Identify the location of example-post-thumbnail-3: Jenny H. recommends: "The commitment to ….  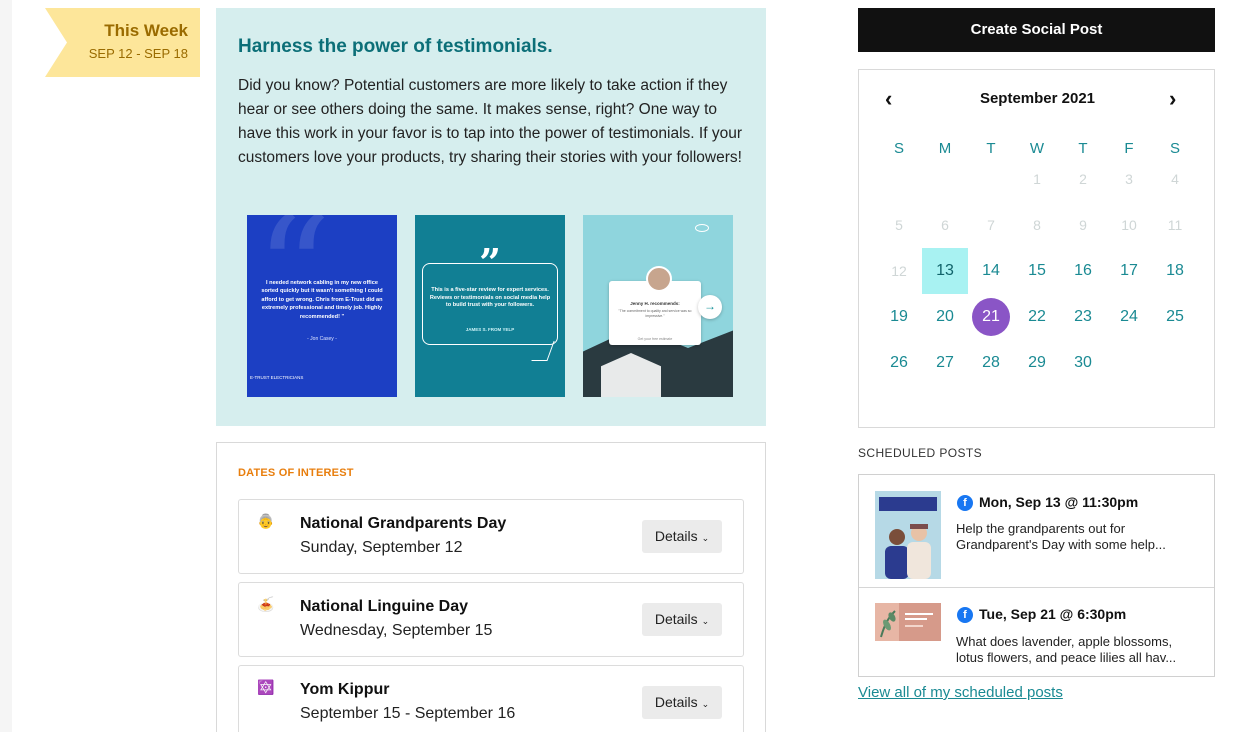
(658, 306).